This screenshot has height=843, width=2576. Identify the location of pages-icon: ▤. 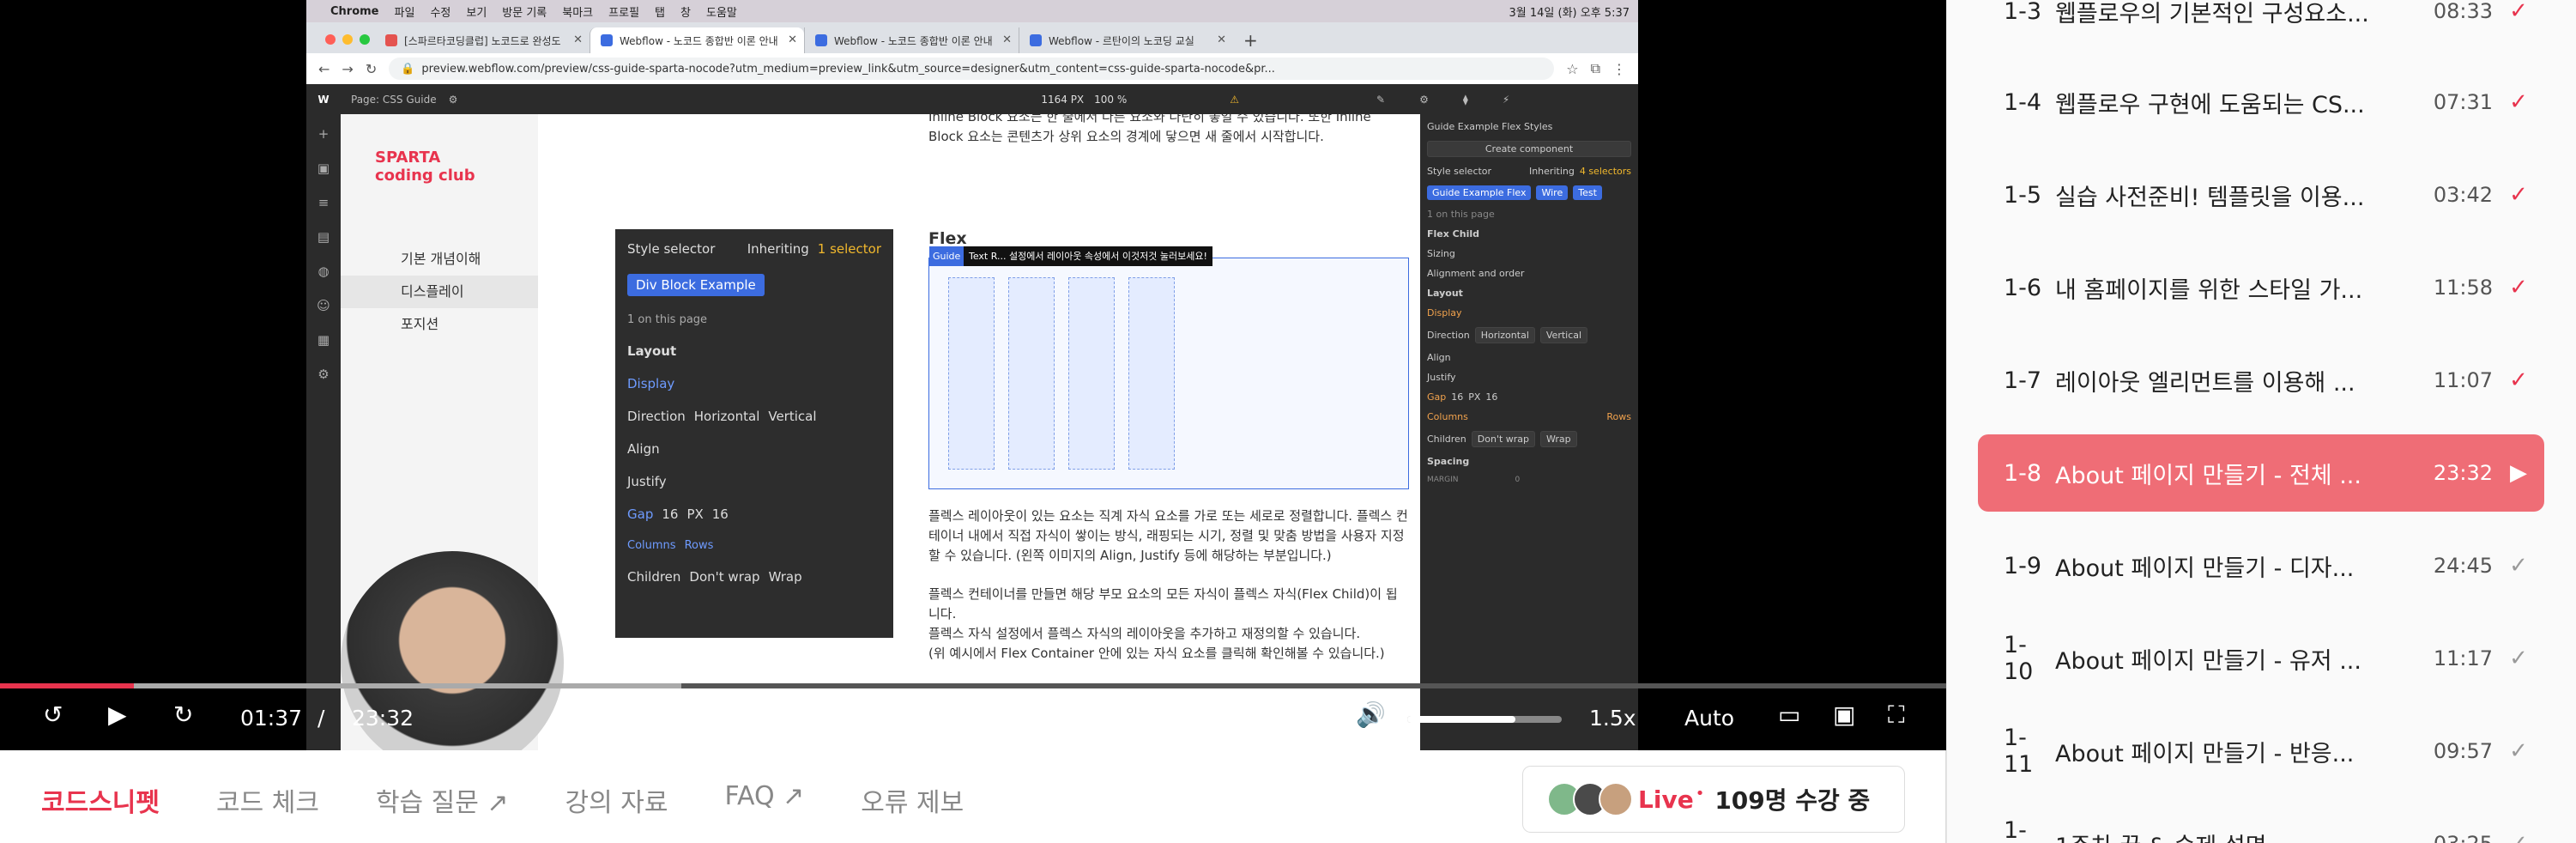
(323, 237).